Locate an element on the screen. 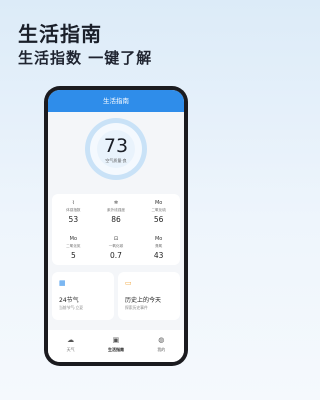 The image size is (320, 400). humidity-icon: ⌇ is located at coordinates (73, 203).